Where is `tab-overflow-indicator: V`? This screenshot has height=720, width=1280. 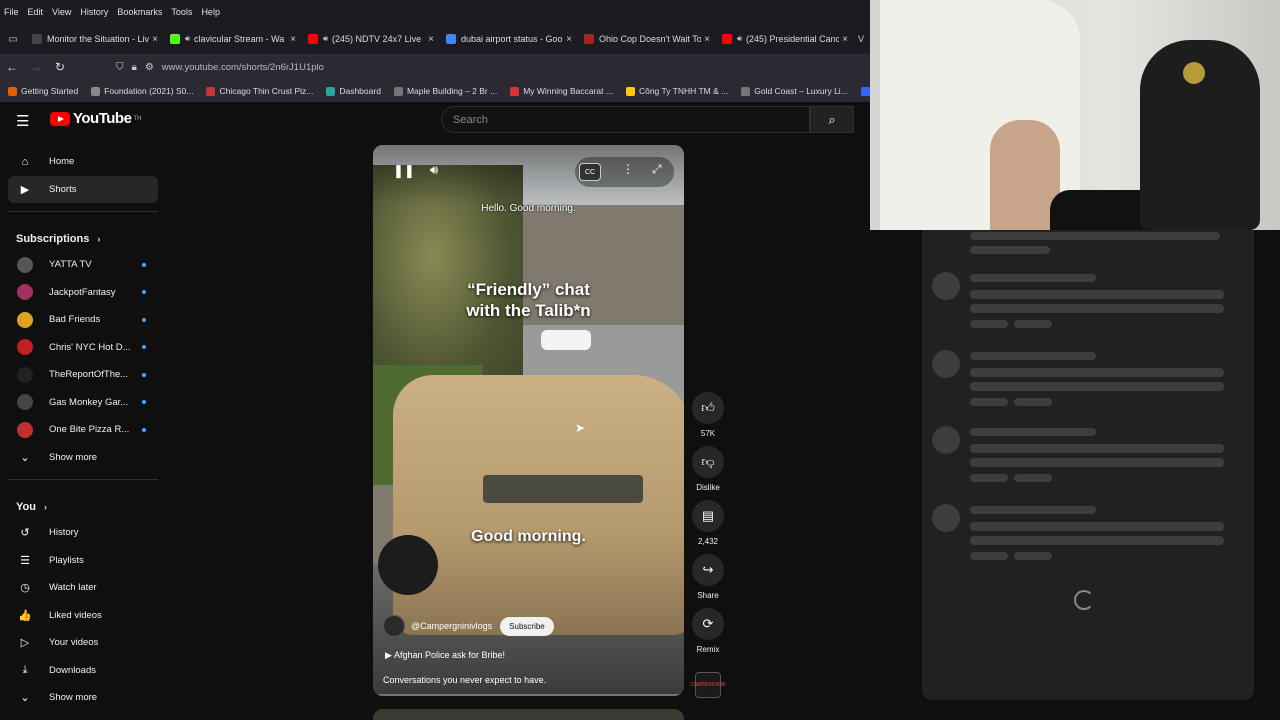
tab-overflow-indicator: V is located at coordinates (861, 39).